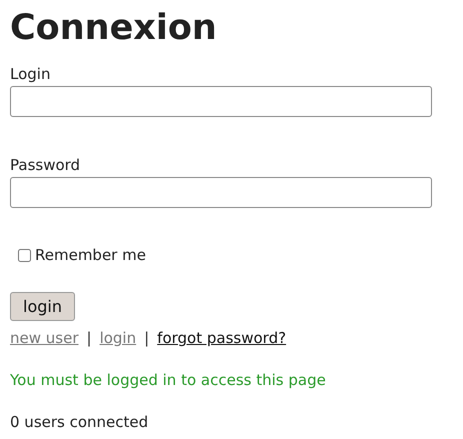 The image size is (463, 439). Describe the element at coordinates (80, 422) in the screenshot. I see `status-text: 0 users connected` at that location.